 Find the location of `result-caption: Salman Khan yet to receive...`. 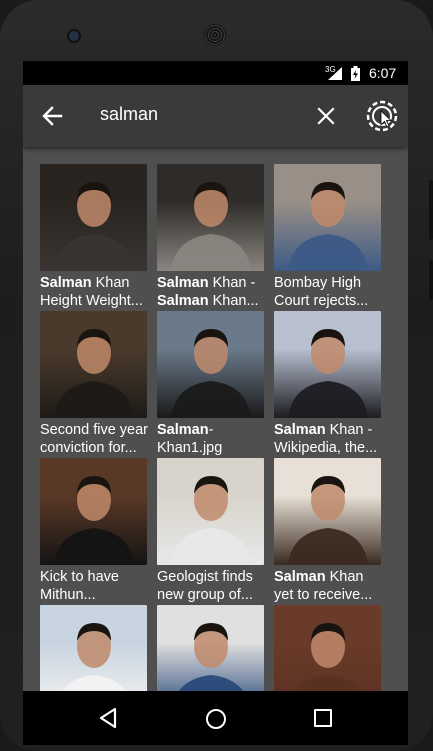

result-caption: Salman Khan yet to receive... is located at coordinates (330, 586).